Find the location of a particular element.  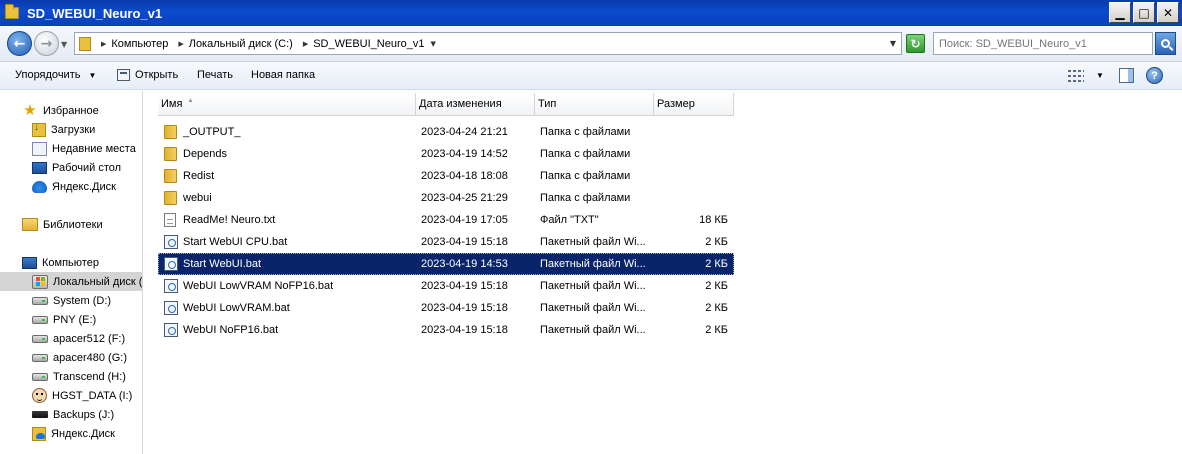

sidebar-item-recent-places: Недавние места is located at coordinates (71, 148).